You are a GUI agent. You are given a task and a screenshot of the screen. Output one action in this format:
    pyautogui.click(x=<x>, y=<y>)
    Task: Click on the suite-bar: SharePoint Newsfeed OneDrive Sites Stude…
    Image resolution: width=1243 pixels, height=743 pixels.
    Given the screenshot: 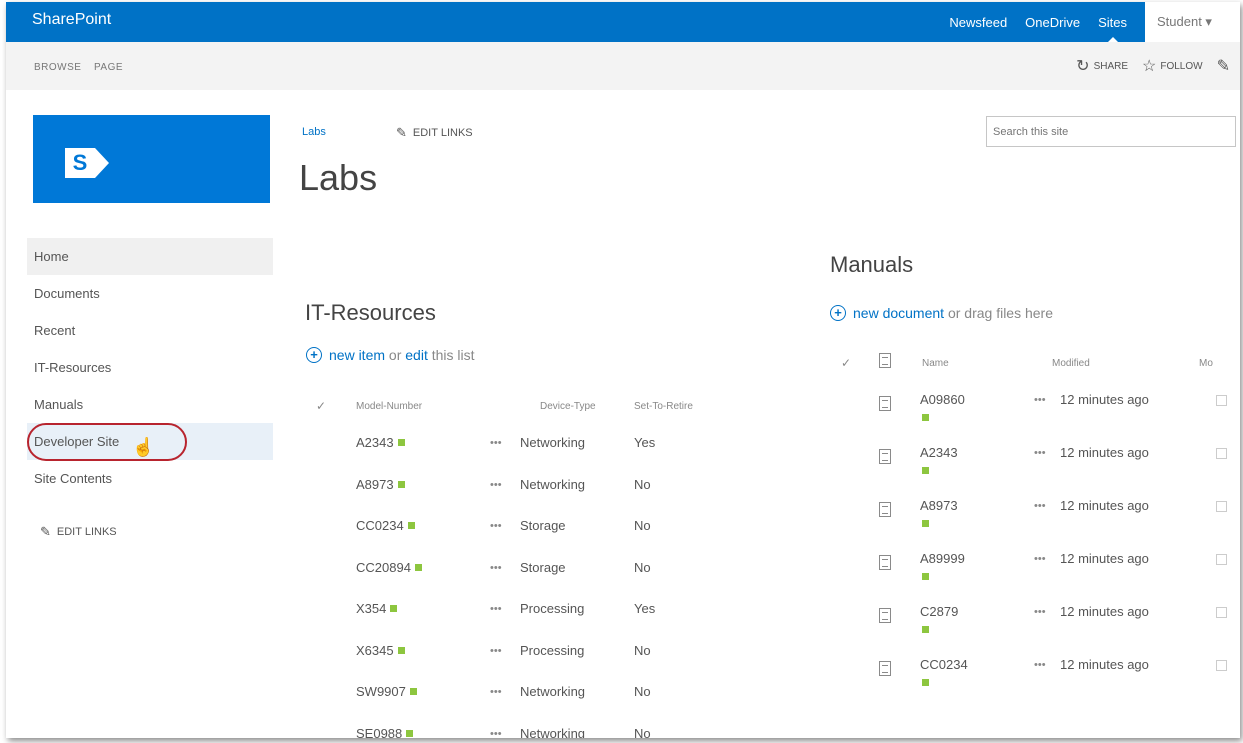 What is the action you would take?
    pyautogui.click(x=623, y=22)
    